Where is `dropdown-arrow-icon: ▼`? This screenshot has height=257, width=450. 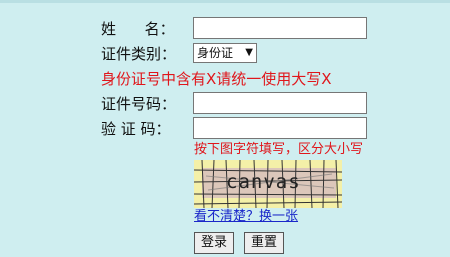 dropdown-arrow-icon: ▼ is located at coordinates (249, 52).